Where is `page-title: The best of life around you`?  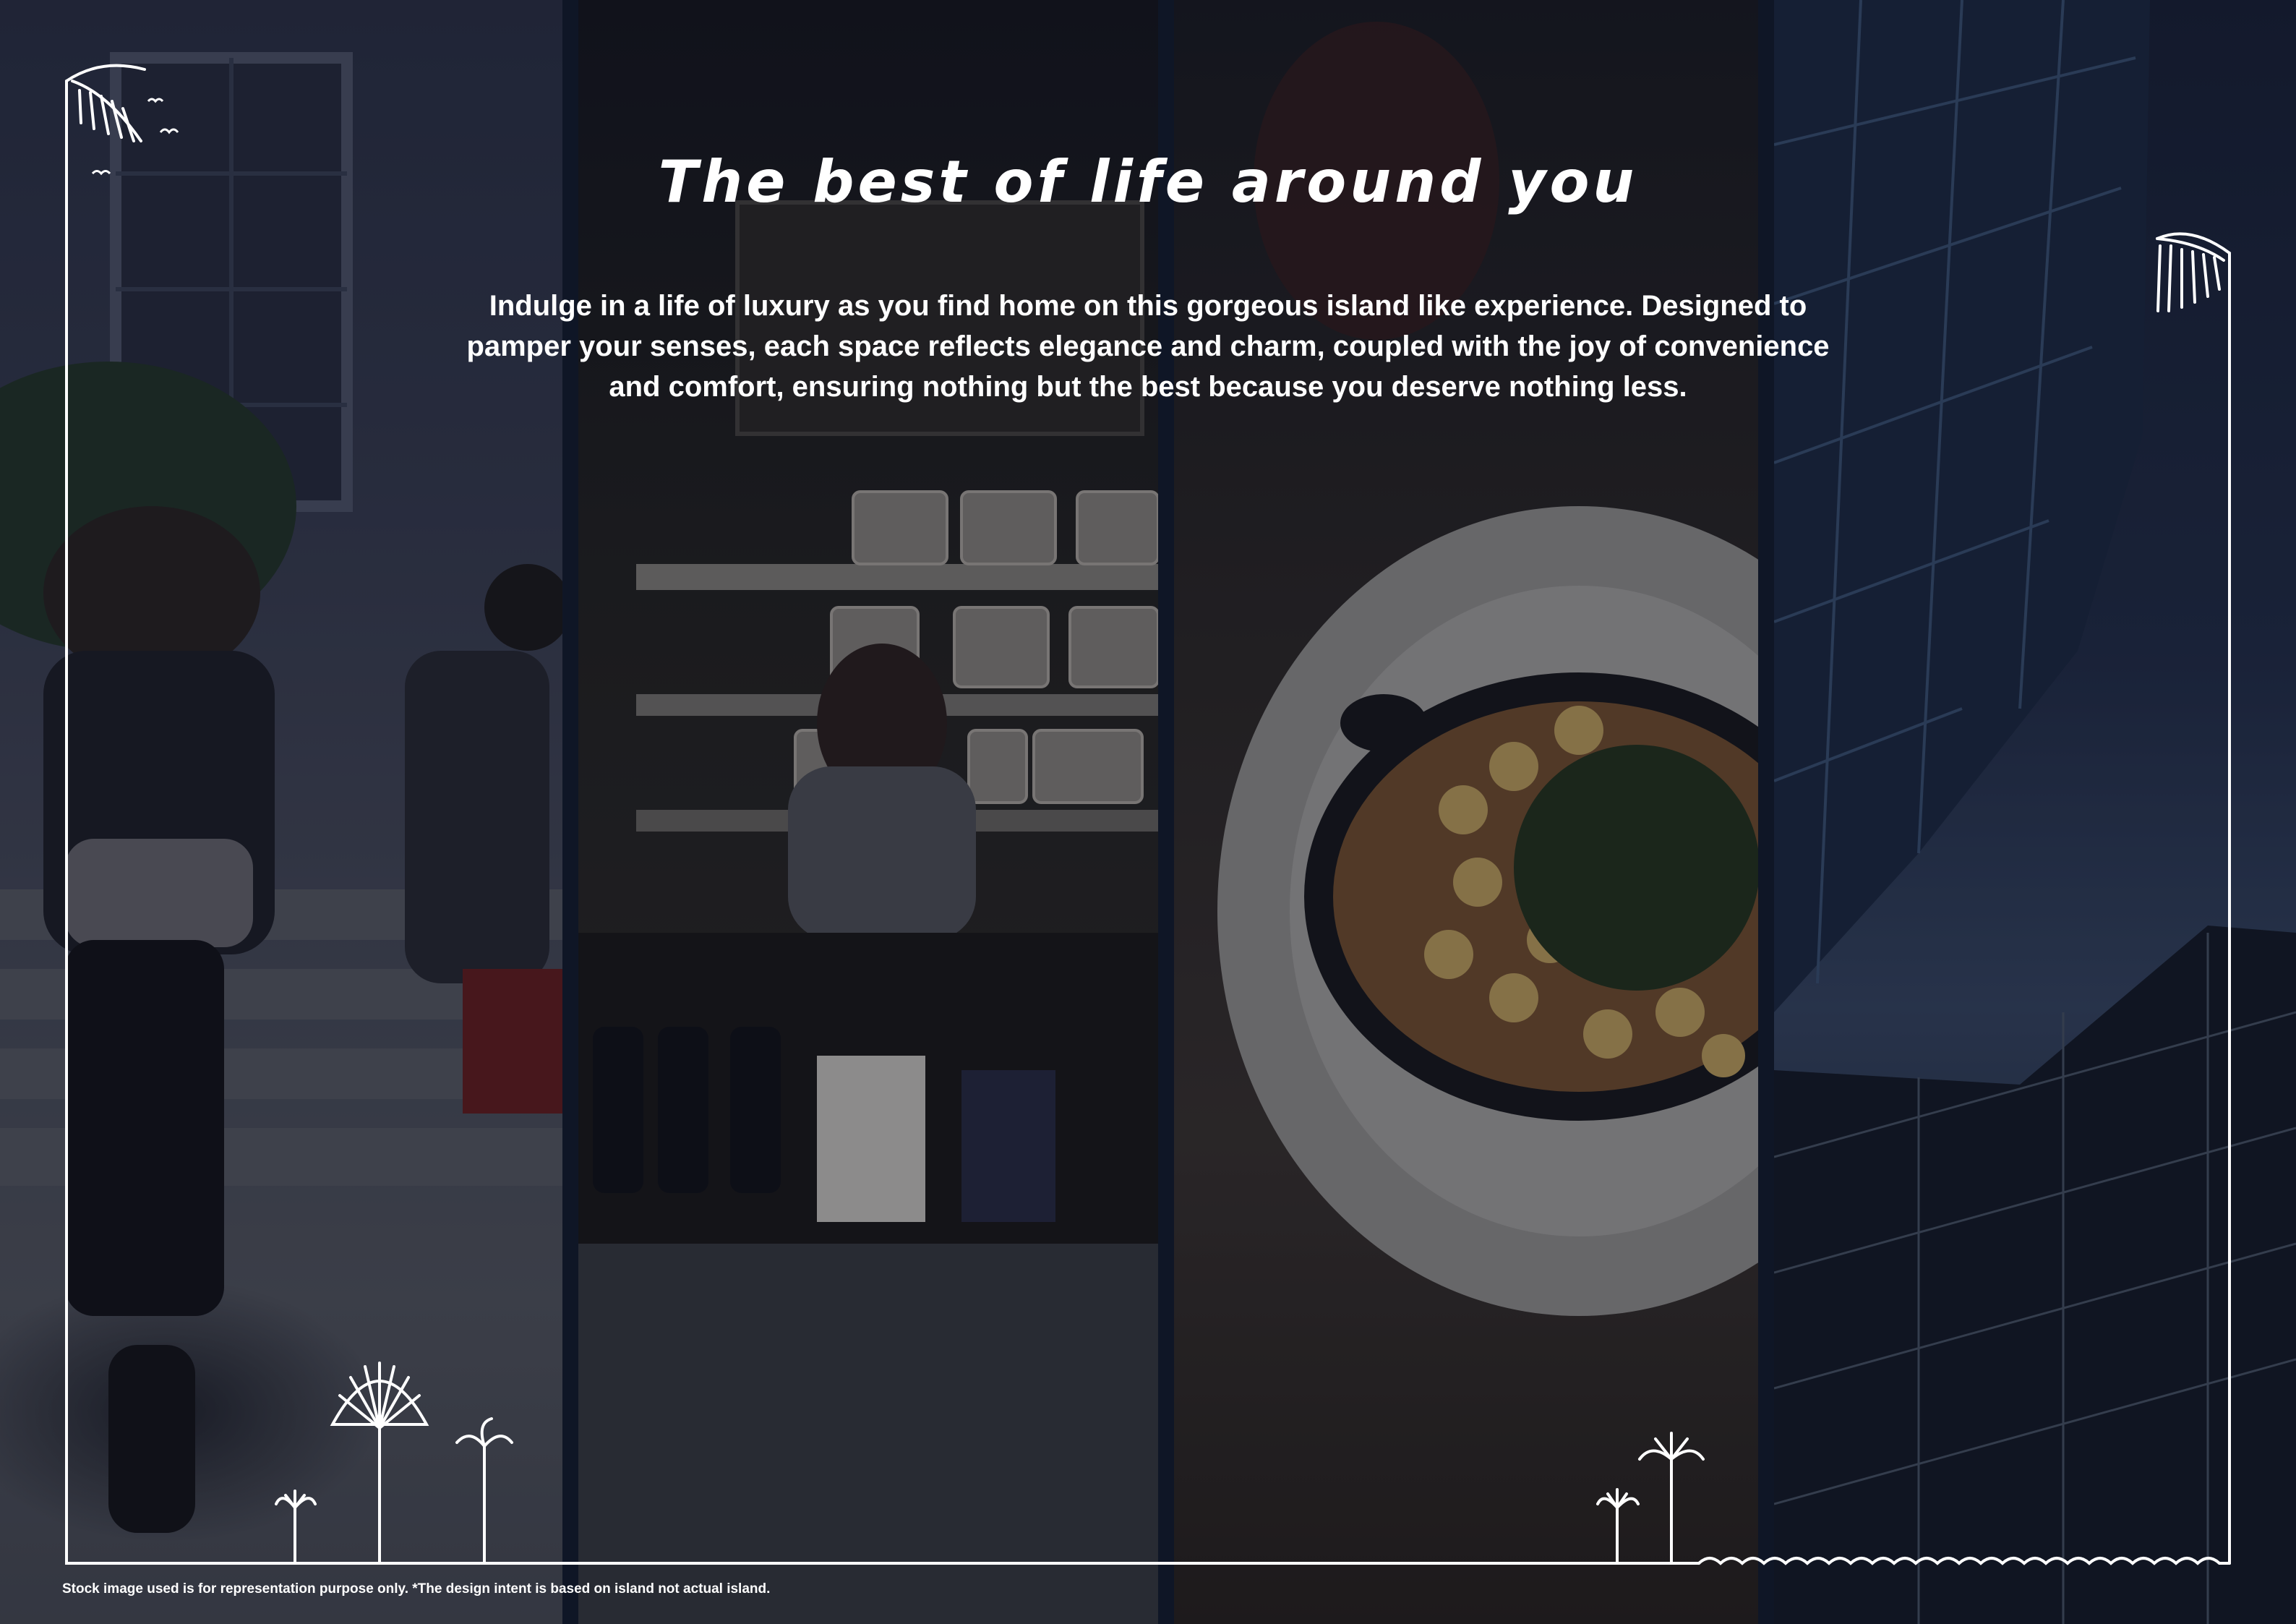
page-title: The best of life around you is located at coordinates (1148, 181).